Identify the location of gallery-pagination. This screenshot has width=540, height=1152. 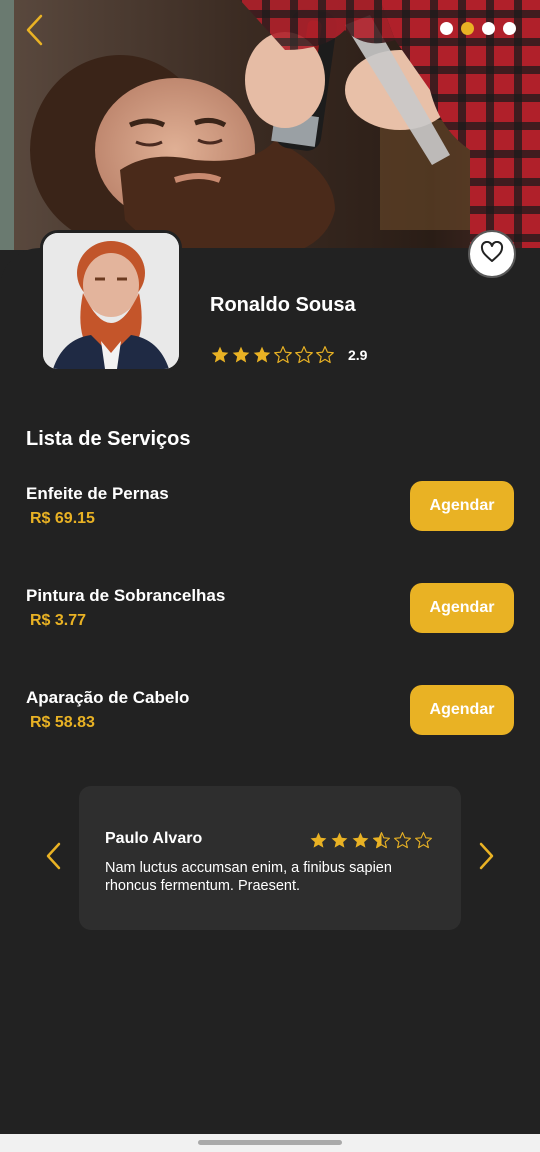
(478, 28).